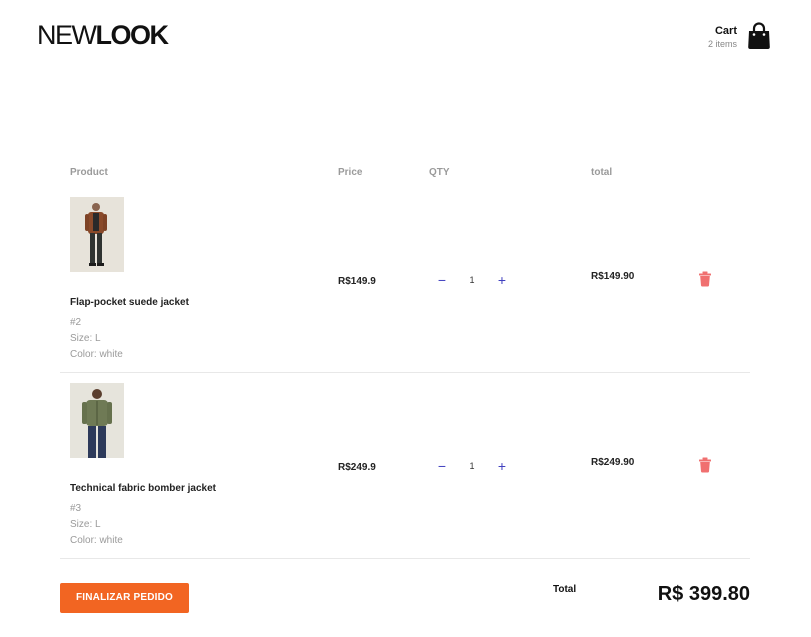 This screenshot has height=637, width=811. What do you see at coordinates (129, 302) in the screenshot?
I see `product-name: Flap-pocket suede jacket` at bounding box center [129, 302].